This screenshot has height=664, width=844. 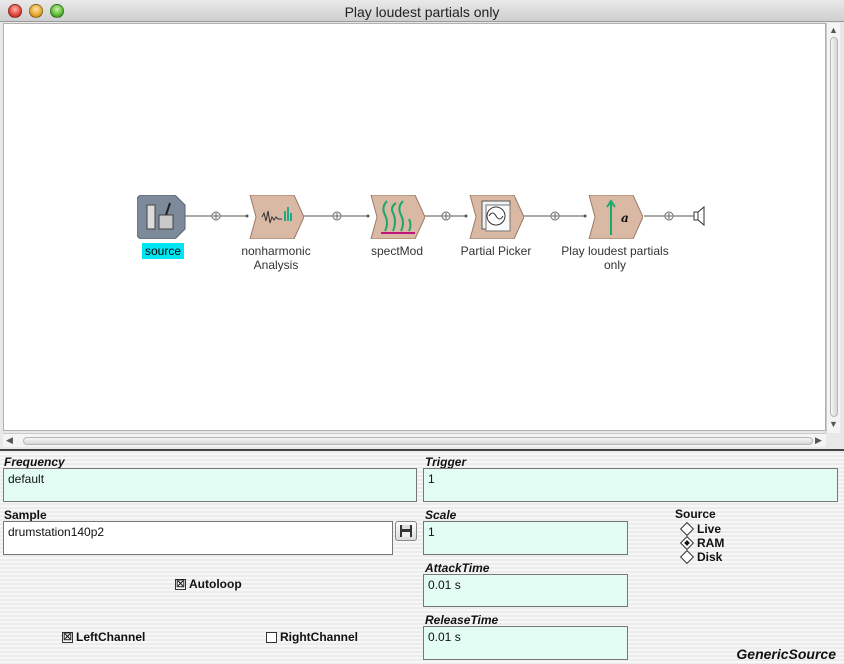 What do you see at coordinates (625, 218) in the screenshot?
I see `svg-text: a` at bounding box center [625, 218].